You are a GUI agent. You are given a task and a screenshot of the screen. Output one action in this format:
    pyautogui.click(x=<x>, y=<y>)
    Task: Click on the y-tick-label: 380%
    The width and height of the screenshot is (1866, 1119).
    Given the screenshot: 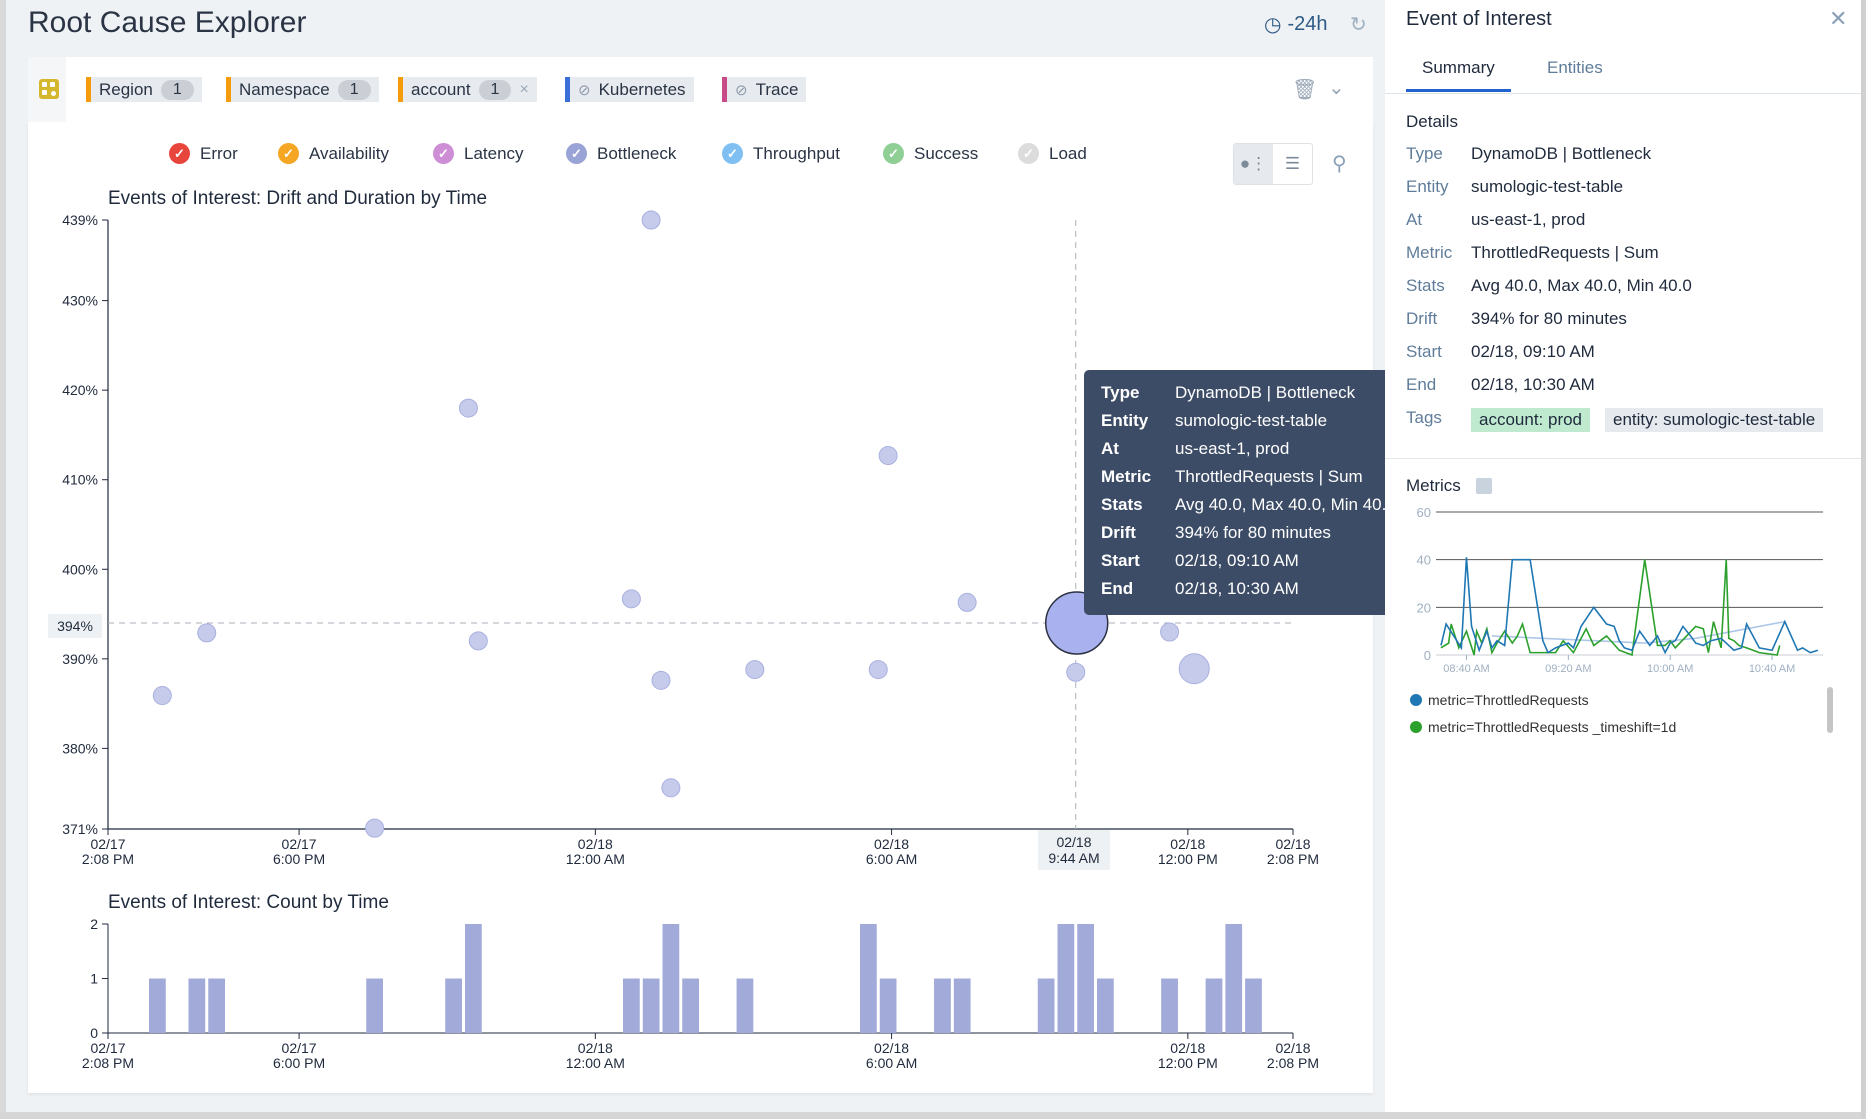 What is the action you would take?
    pyautogui.click(x=80, y=748)
    